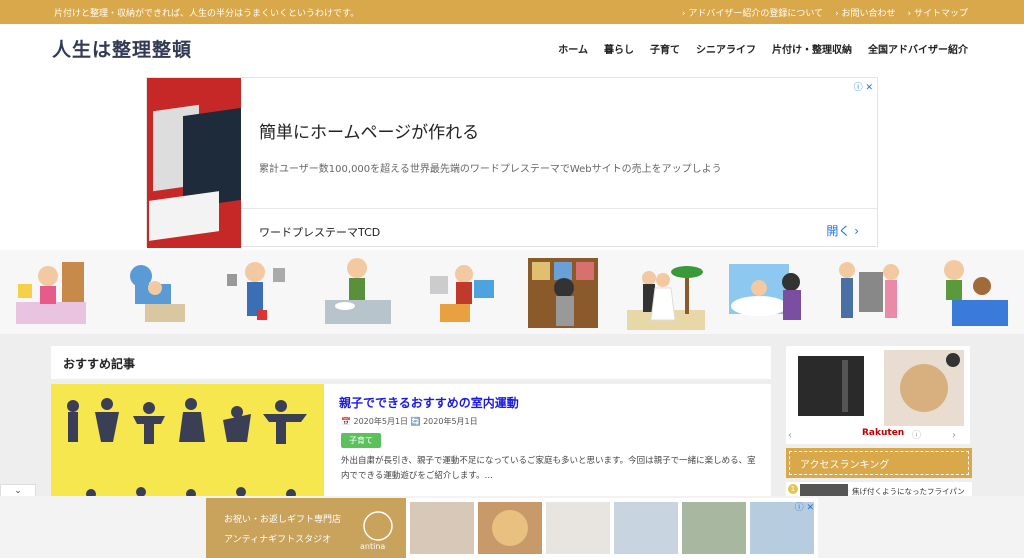 This screenshot has height=558, width=1024. I want to click on bottom-ad-area: お祝い・お返しギフト専門店 アンティナギフトスタジオ antina ⓘ ✕, so click(512, 527).